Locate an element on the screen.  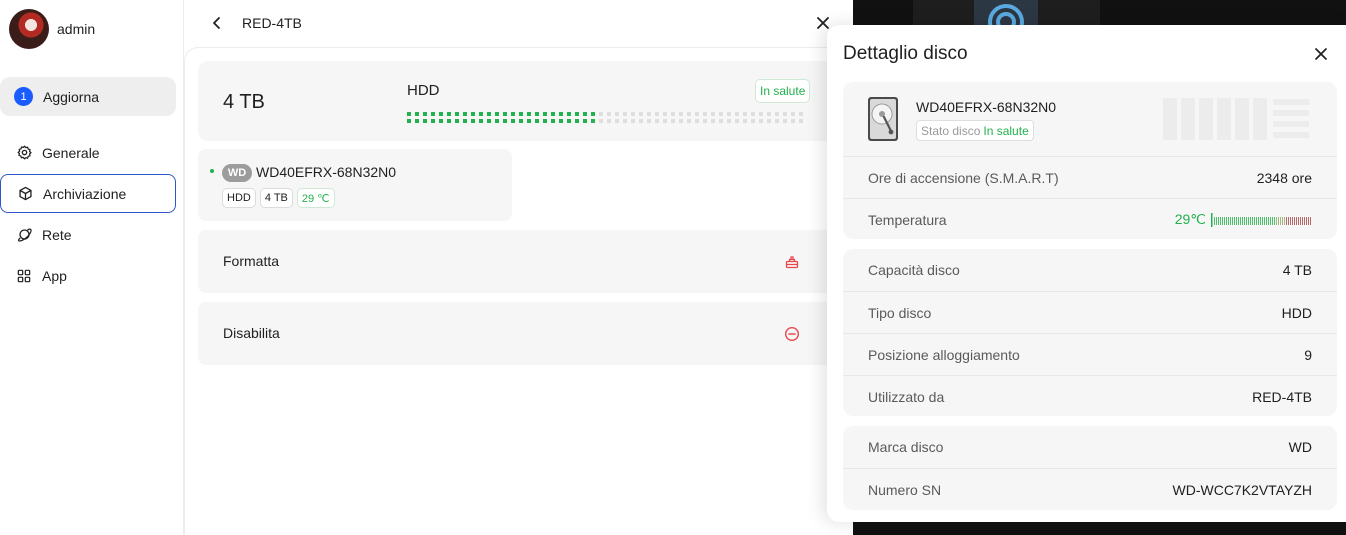
capacity-row: Capacità disco 4 TB is located at coordinates (1090, 270).